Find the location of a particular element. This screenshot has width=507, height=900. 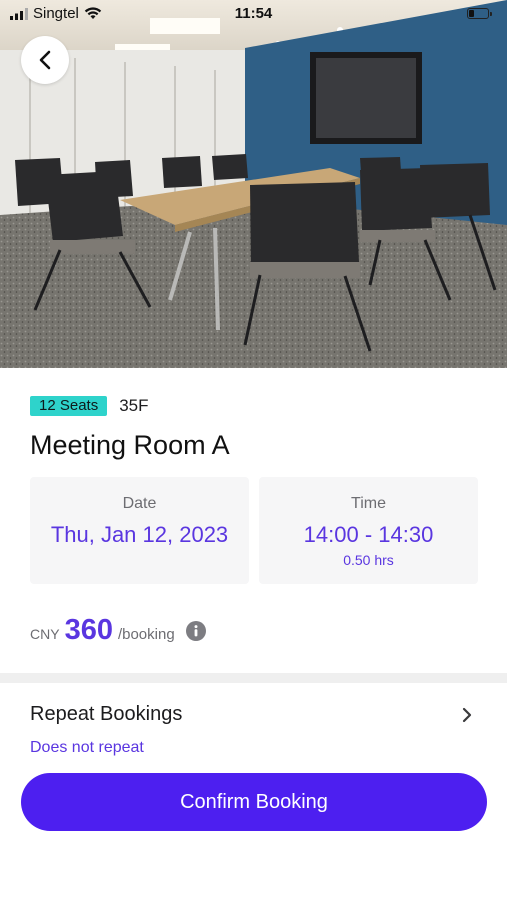

battery-icon is located at coordinates (479, 13).